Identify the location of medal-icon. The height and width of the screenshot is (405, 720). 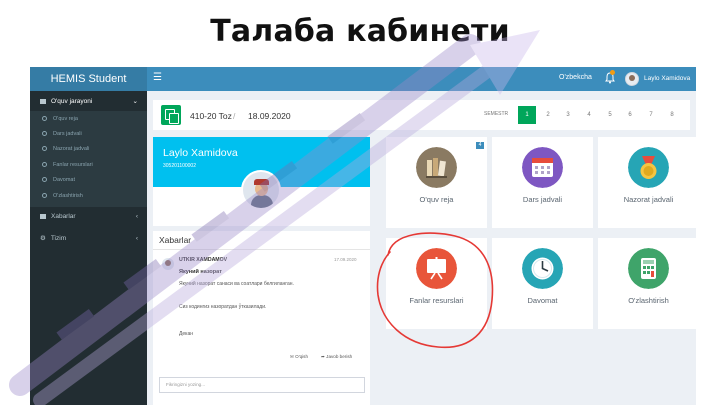
(648, 167).